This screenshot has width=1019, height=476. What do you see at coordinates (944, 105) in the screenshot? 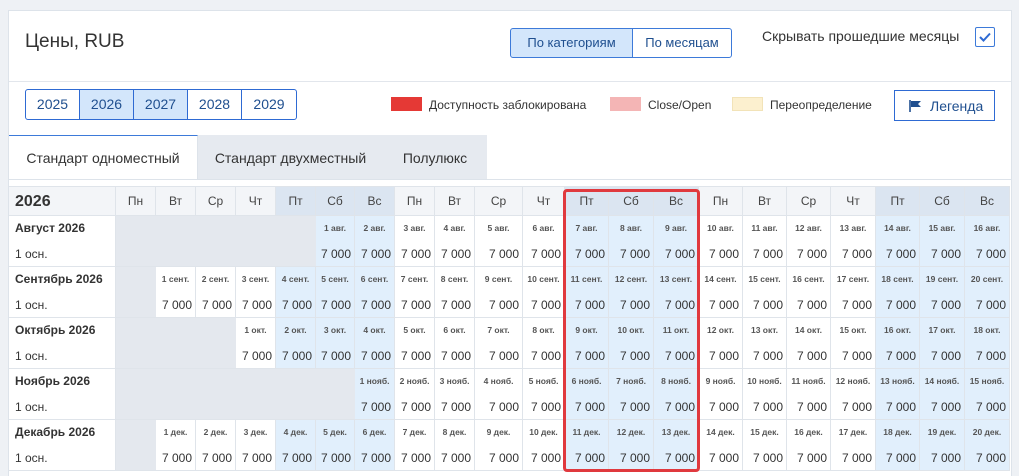
I see `legend-button: Легенда` at bounding box center [944, 105].